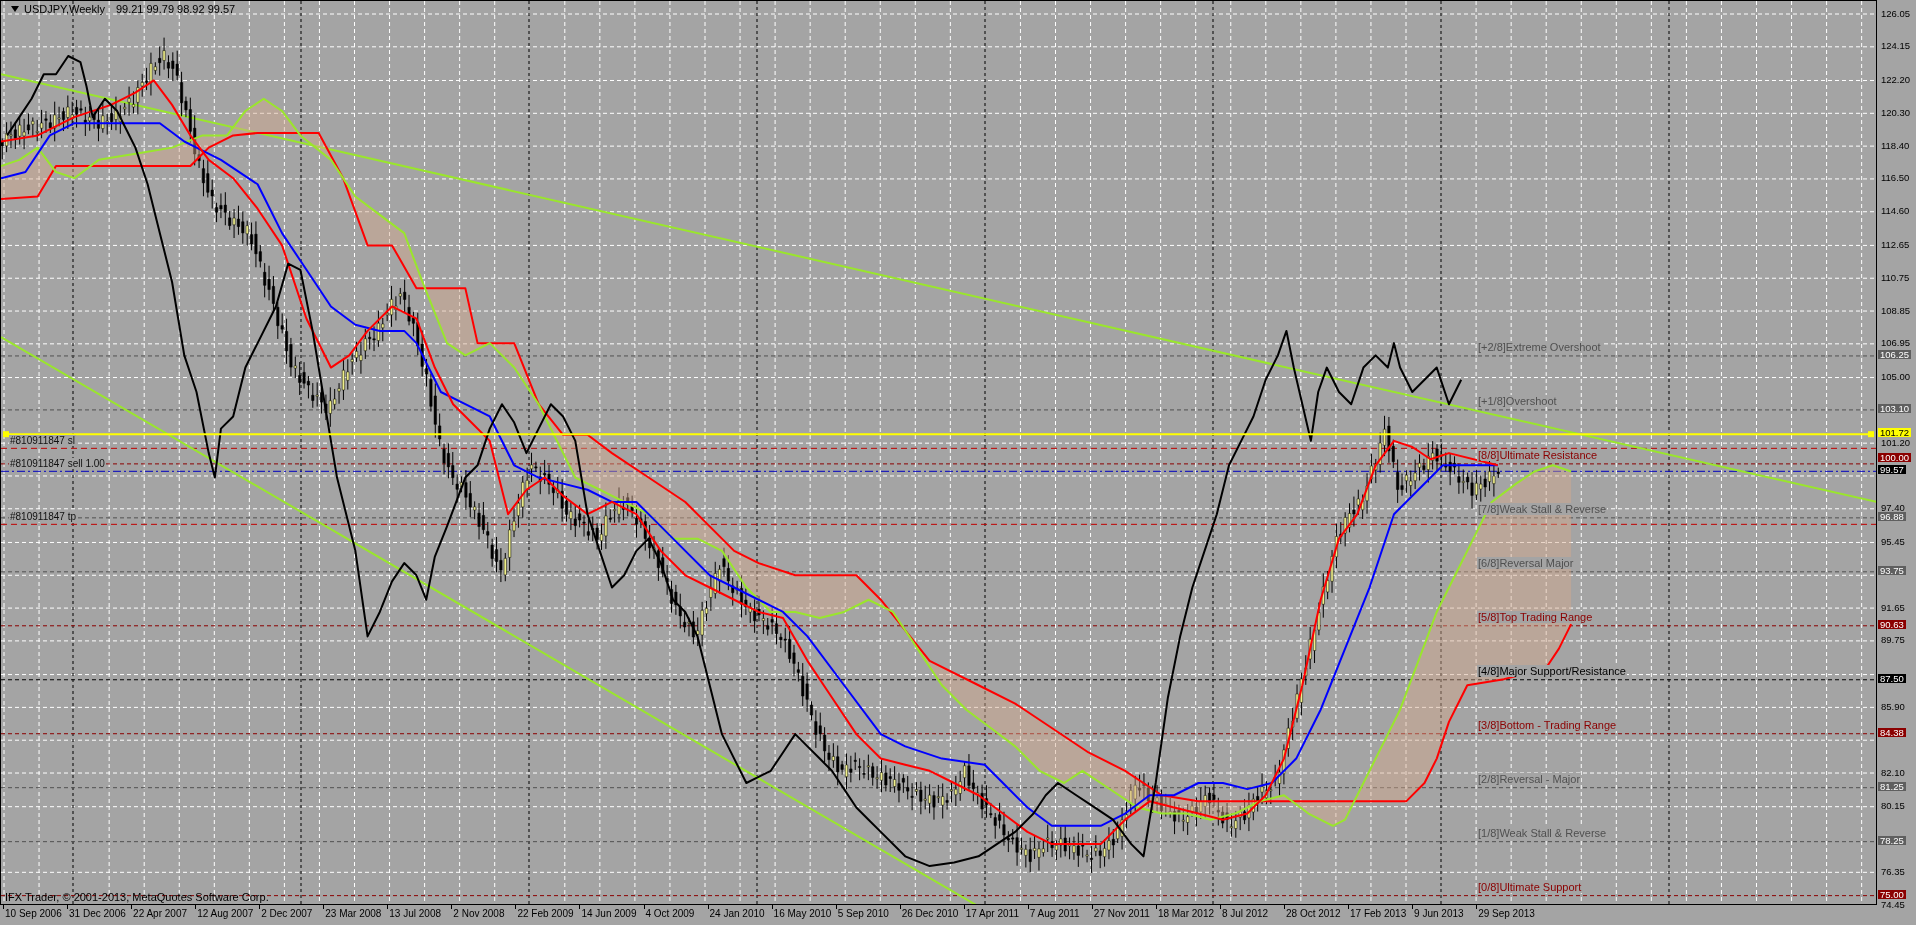 This screenshot has width=1916, height=925. I want to click on level-label: [4/8]Major Support/Resistance, so click(1552, 670).